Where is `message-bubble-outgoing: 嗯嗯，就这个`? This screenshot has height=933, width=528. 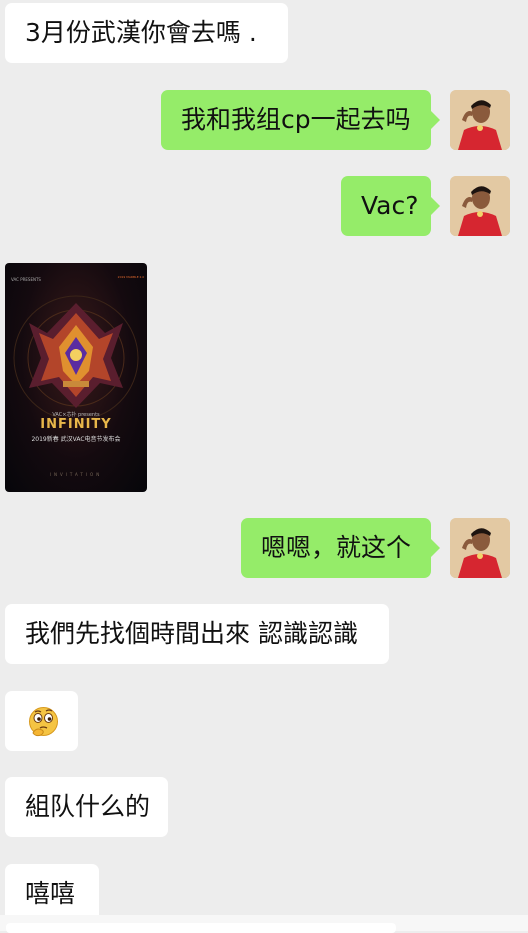 message-bubble-outgoing: 嗯嗯，就这个 is located at coordinates (340, 548).